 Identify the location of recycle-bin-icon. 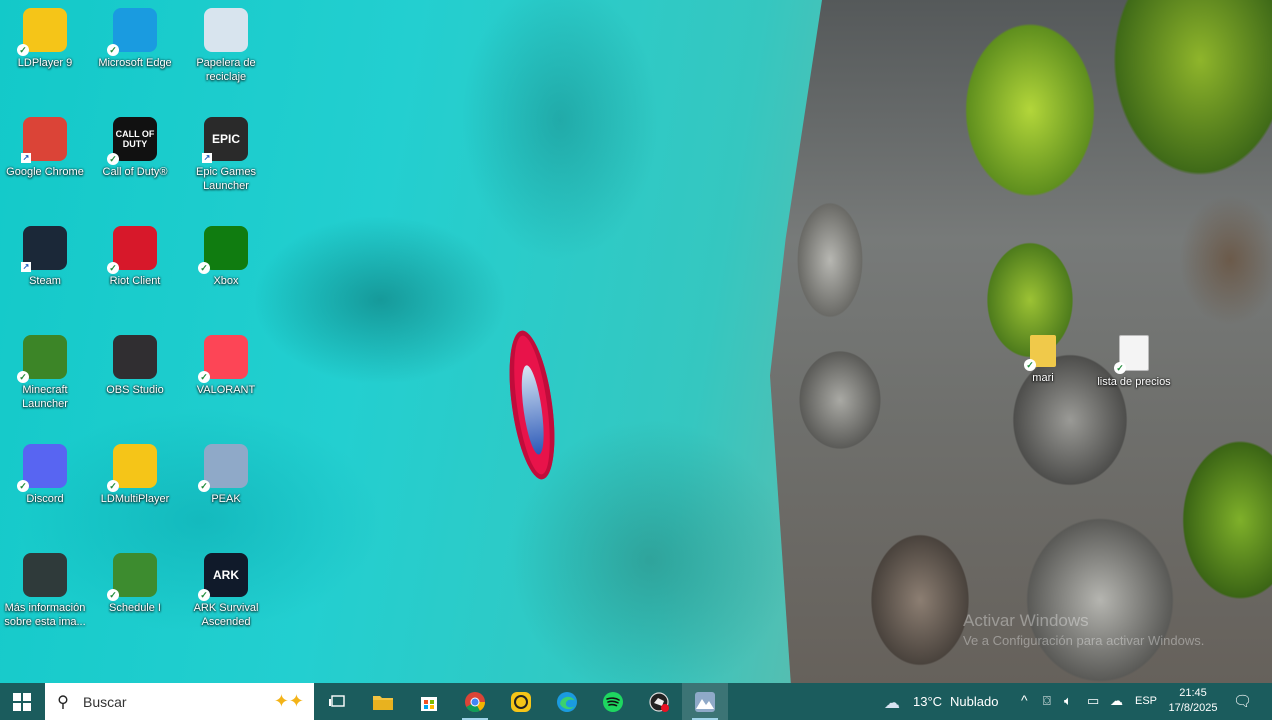
(226, 30).